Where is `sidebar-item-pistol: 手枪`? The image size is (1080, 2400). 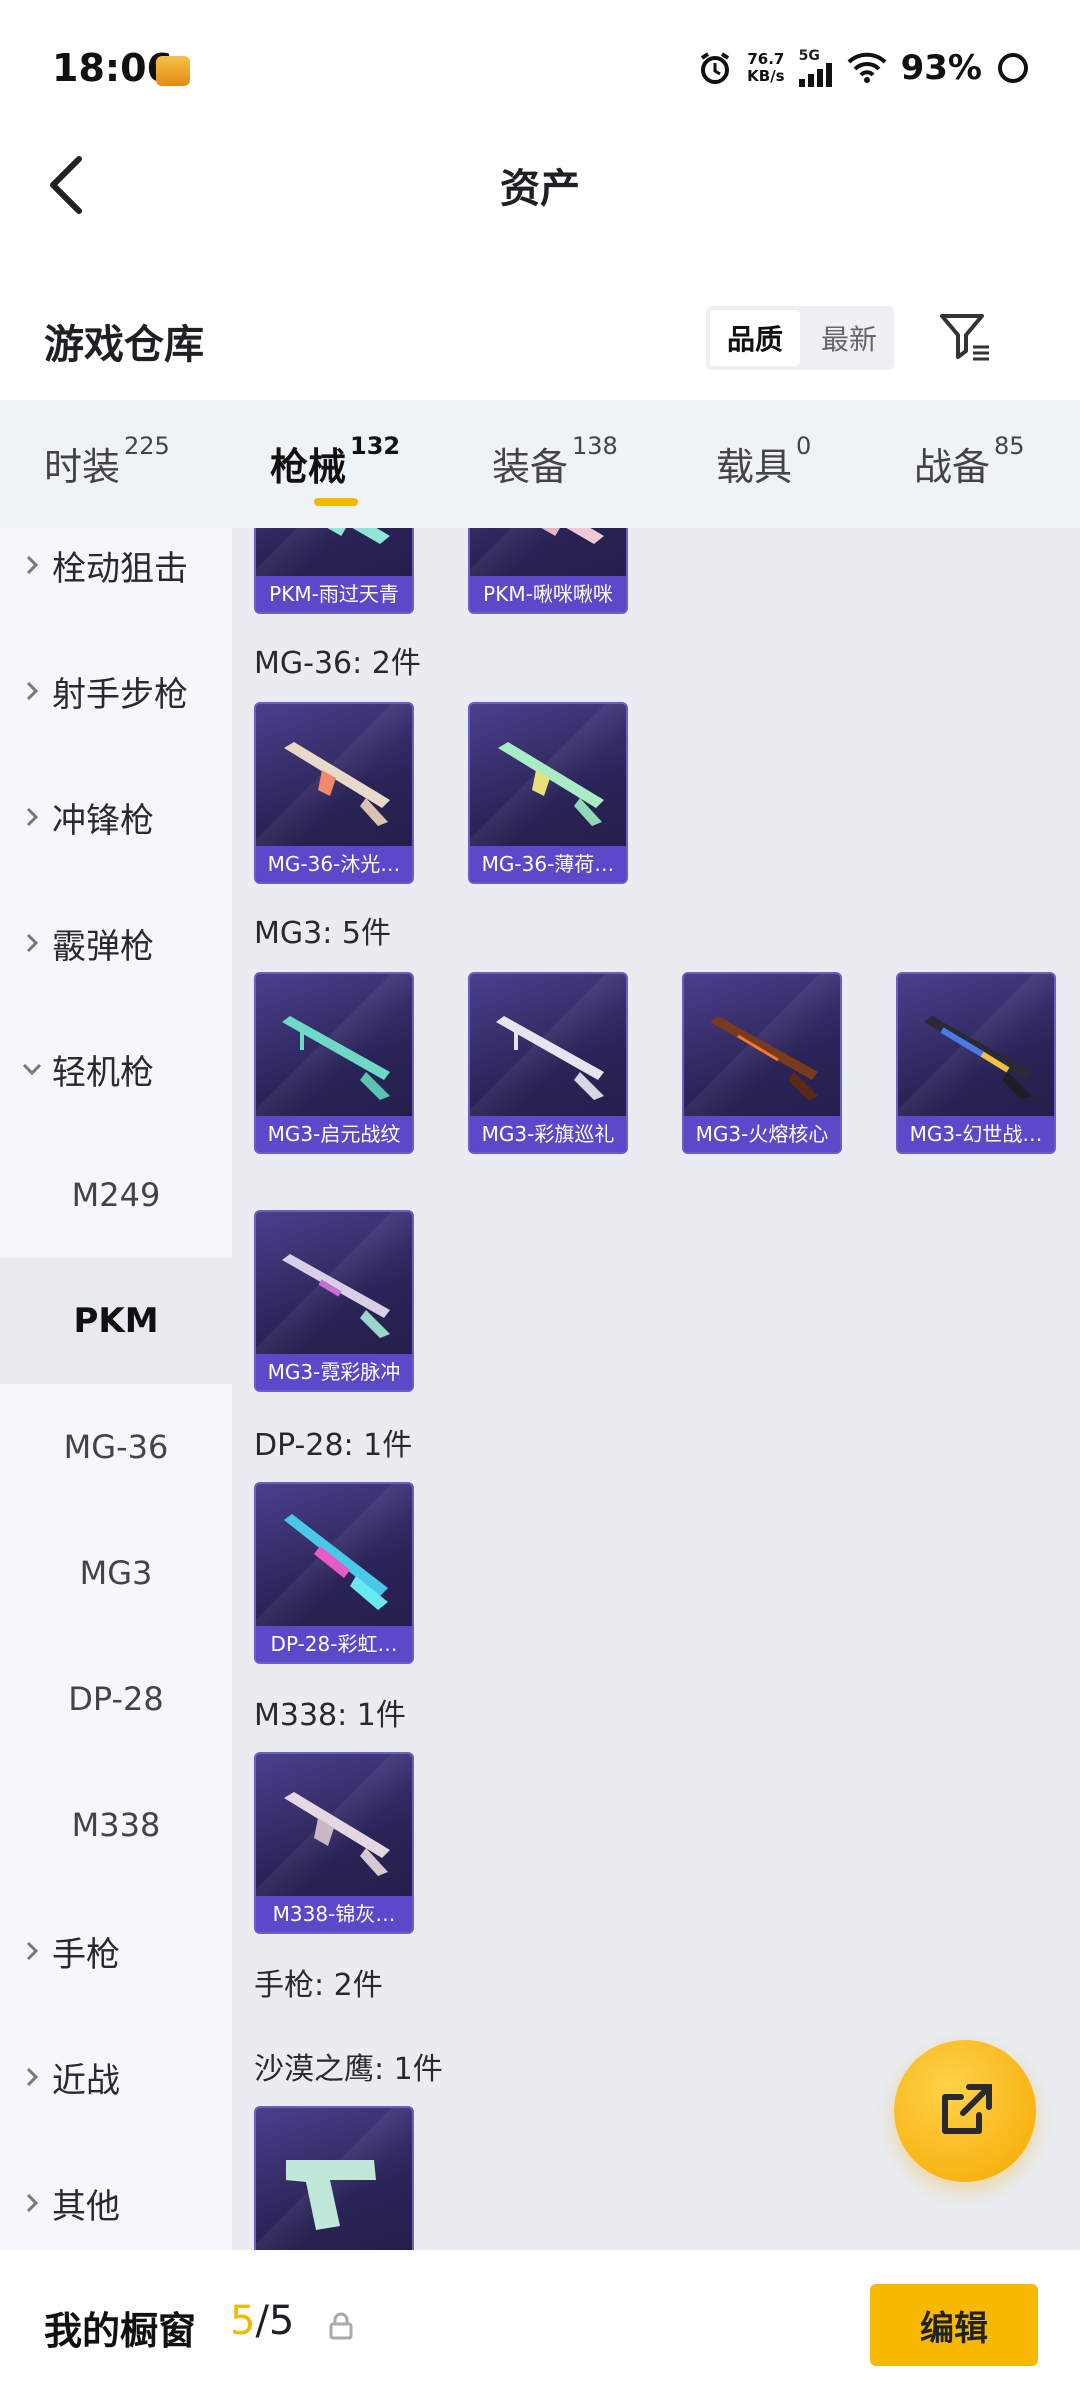
sidebar-item-pistol: 手枪 is located at coordinates (116, 1951).